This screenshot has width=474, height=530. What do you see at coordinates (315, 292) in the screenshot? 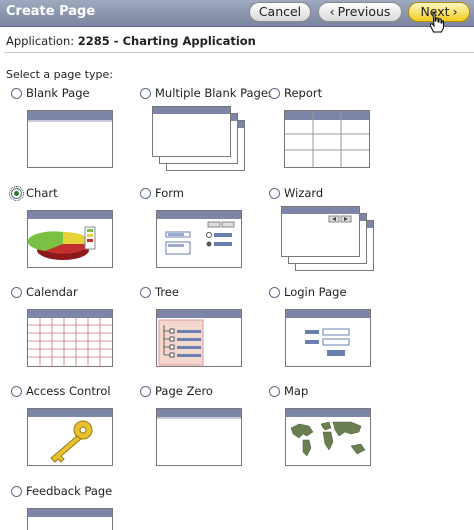
I see `option-label: Login Page` at bounding box center [315, 292].